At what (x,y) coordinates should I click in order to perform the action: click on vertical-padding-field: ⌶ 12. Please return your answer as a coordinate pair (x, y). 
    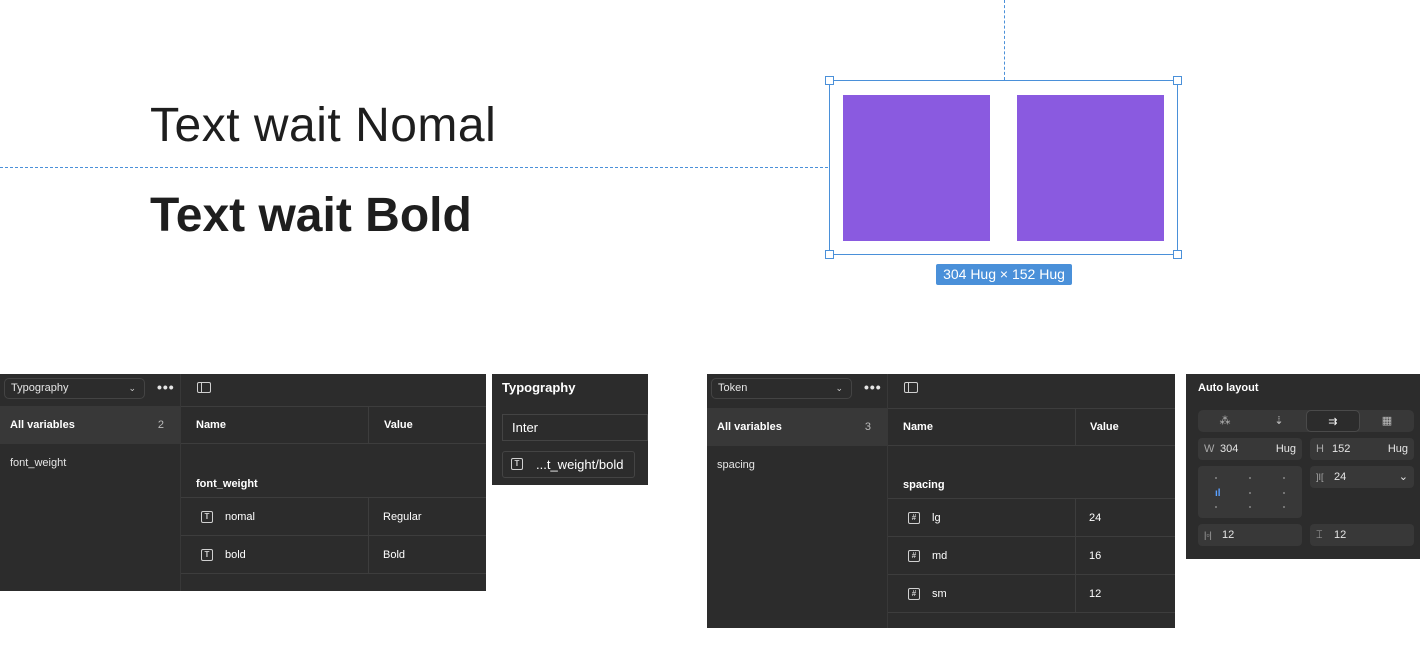
    Looking at the image, I should click on (1362, 535).